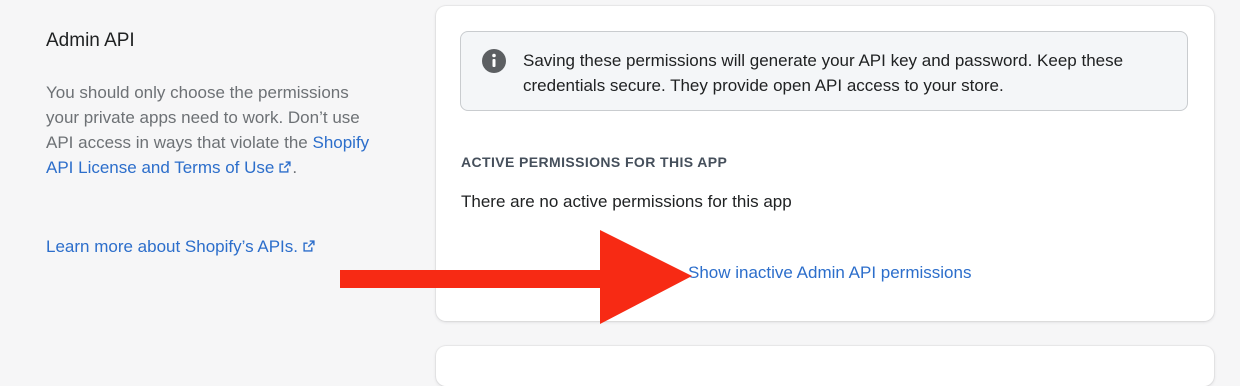  I want to click on annotation-arrow, so click(516, 277).